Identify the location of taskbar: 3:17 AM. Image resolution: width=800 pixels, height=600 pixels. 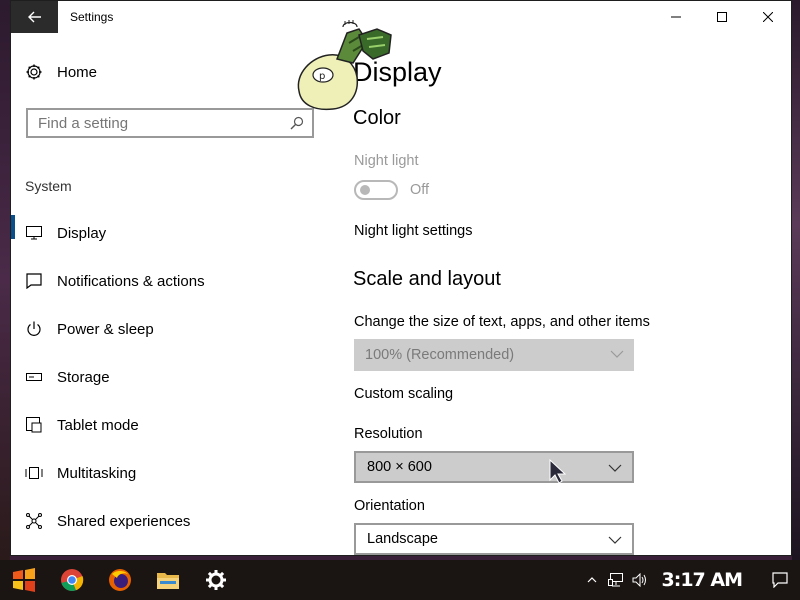
(400, 580).